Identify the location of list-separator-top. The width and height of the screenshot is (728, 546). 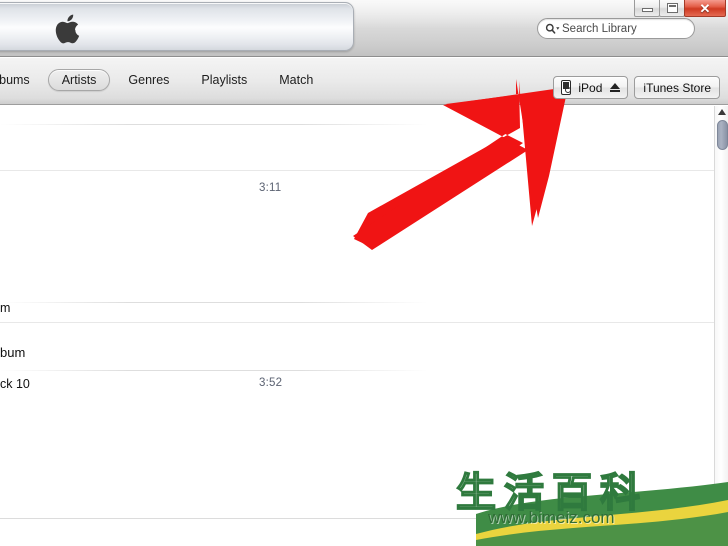
(357, 124).